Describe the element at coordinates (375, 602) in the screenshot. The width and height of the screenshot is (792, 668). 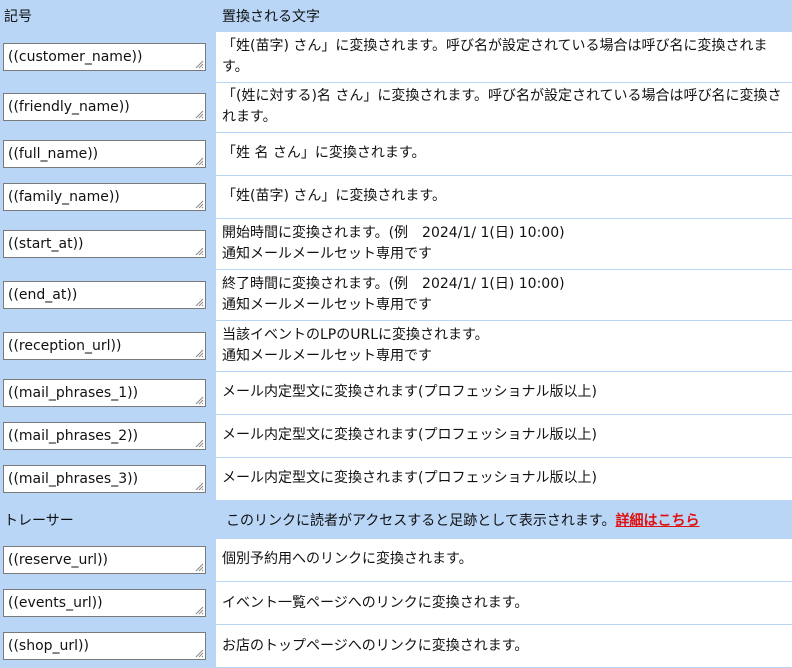
I see `description-line: イベント一覧ページへのリンクに変換されます。` at that location.